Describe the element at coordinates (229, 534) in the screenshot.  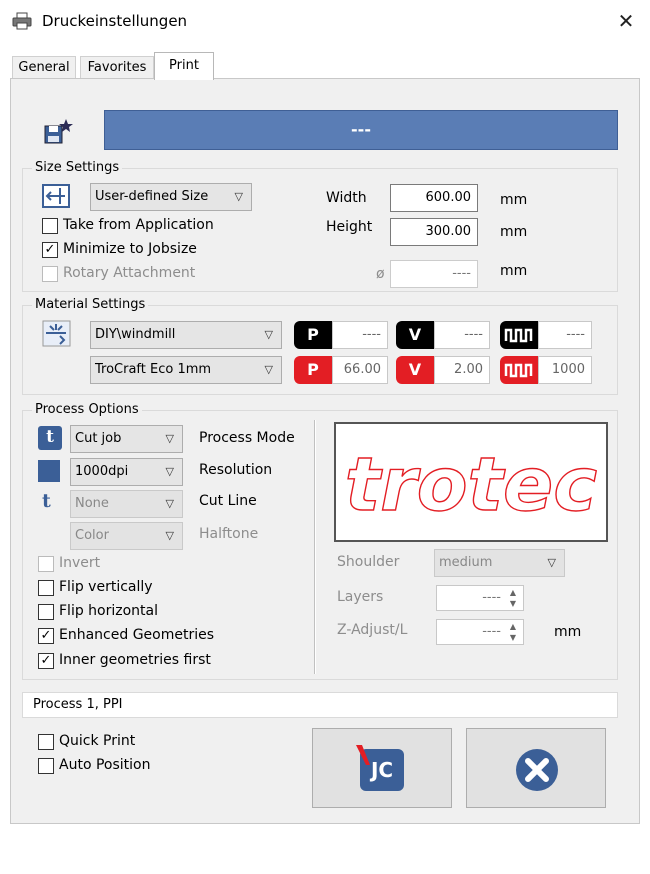
I see `halftone-label: Halftone` at that location.